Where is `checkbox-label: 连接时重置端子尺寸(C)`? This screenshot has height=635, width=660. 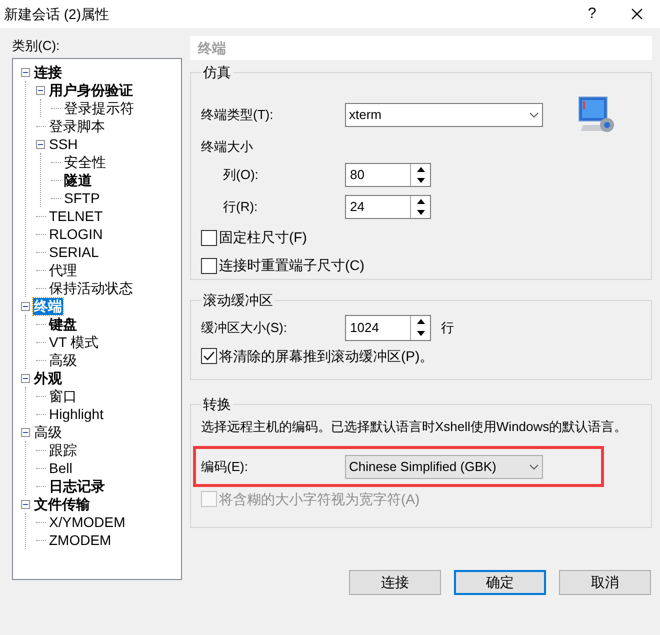
checkbox-label: 连接时重置端子尺寸(C) is located at coordinates (291, 265).